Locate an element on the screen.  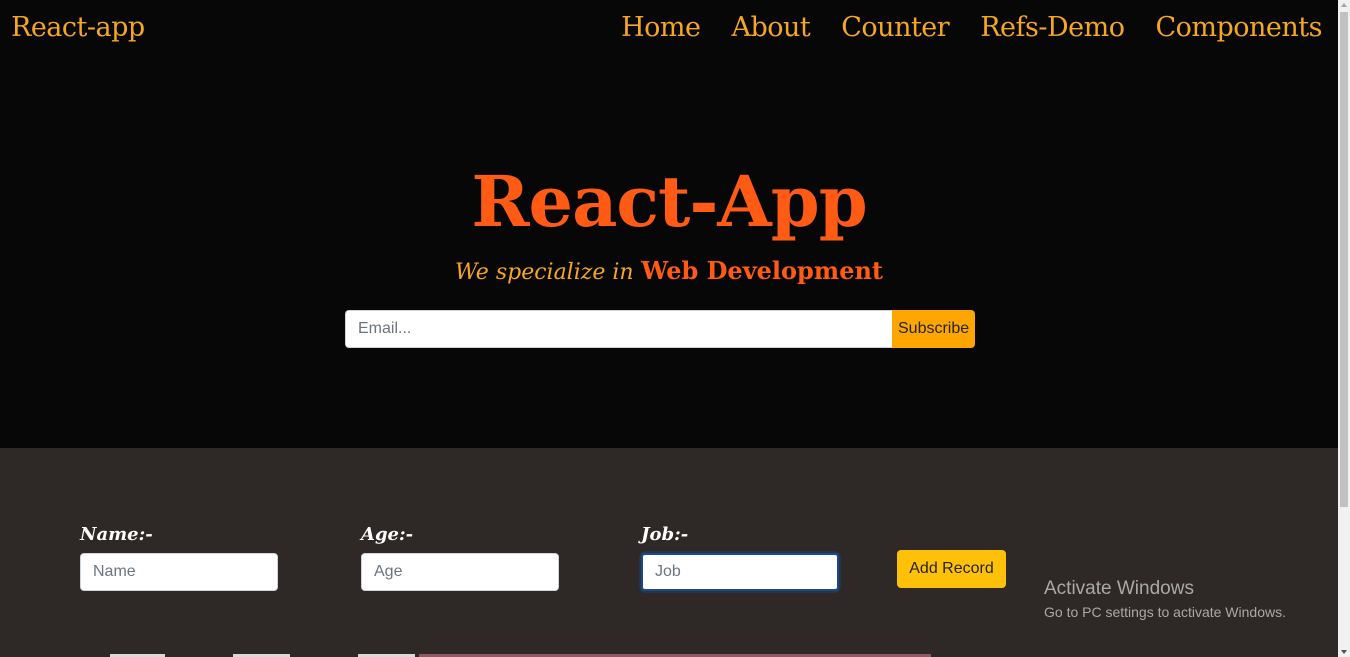
email-input is located at coordinates (618, 329).